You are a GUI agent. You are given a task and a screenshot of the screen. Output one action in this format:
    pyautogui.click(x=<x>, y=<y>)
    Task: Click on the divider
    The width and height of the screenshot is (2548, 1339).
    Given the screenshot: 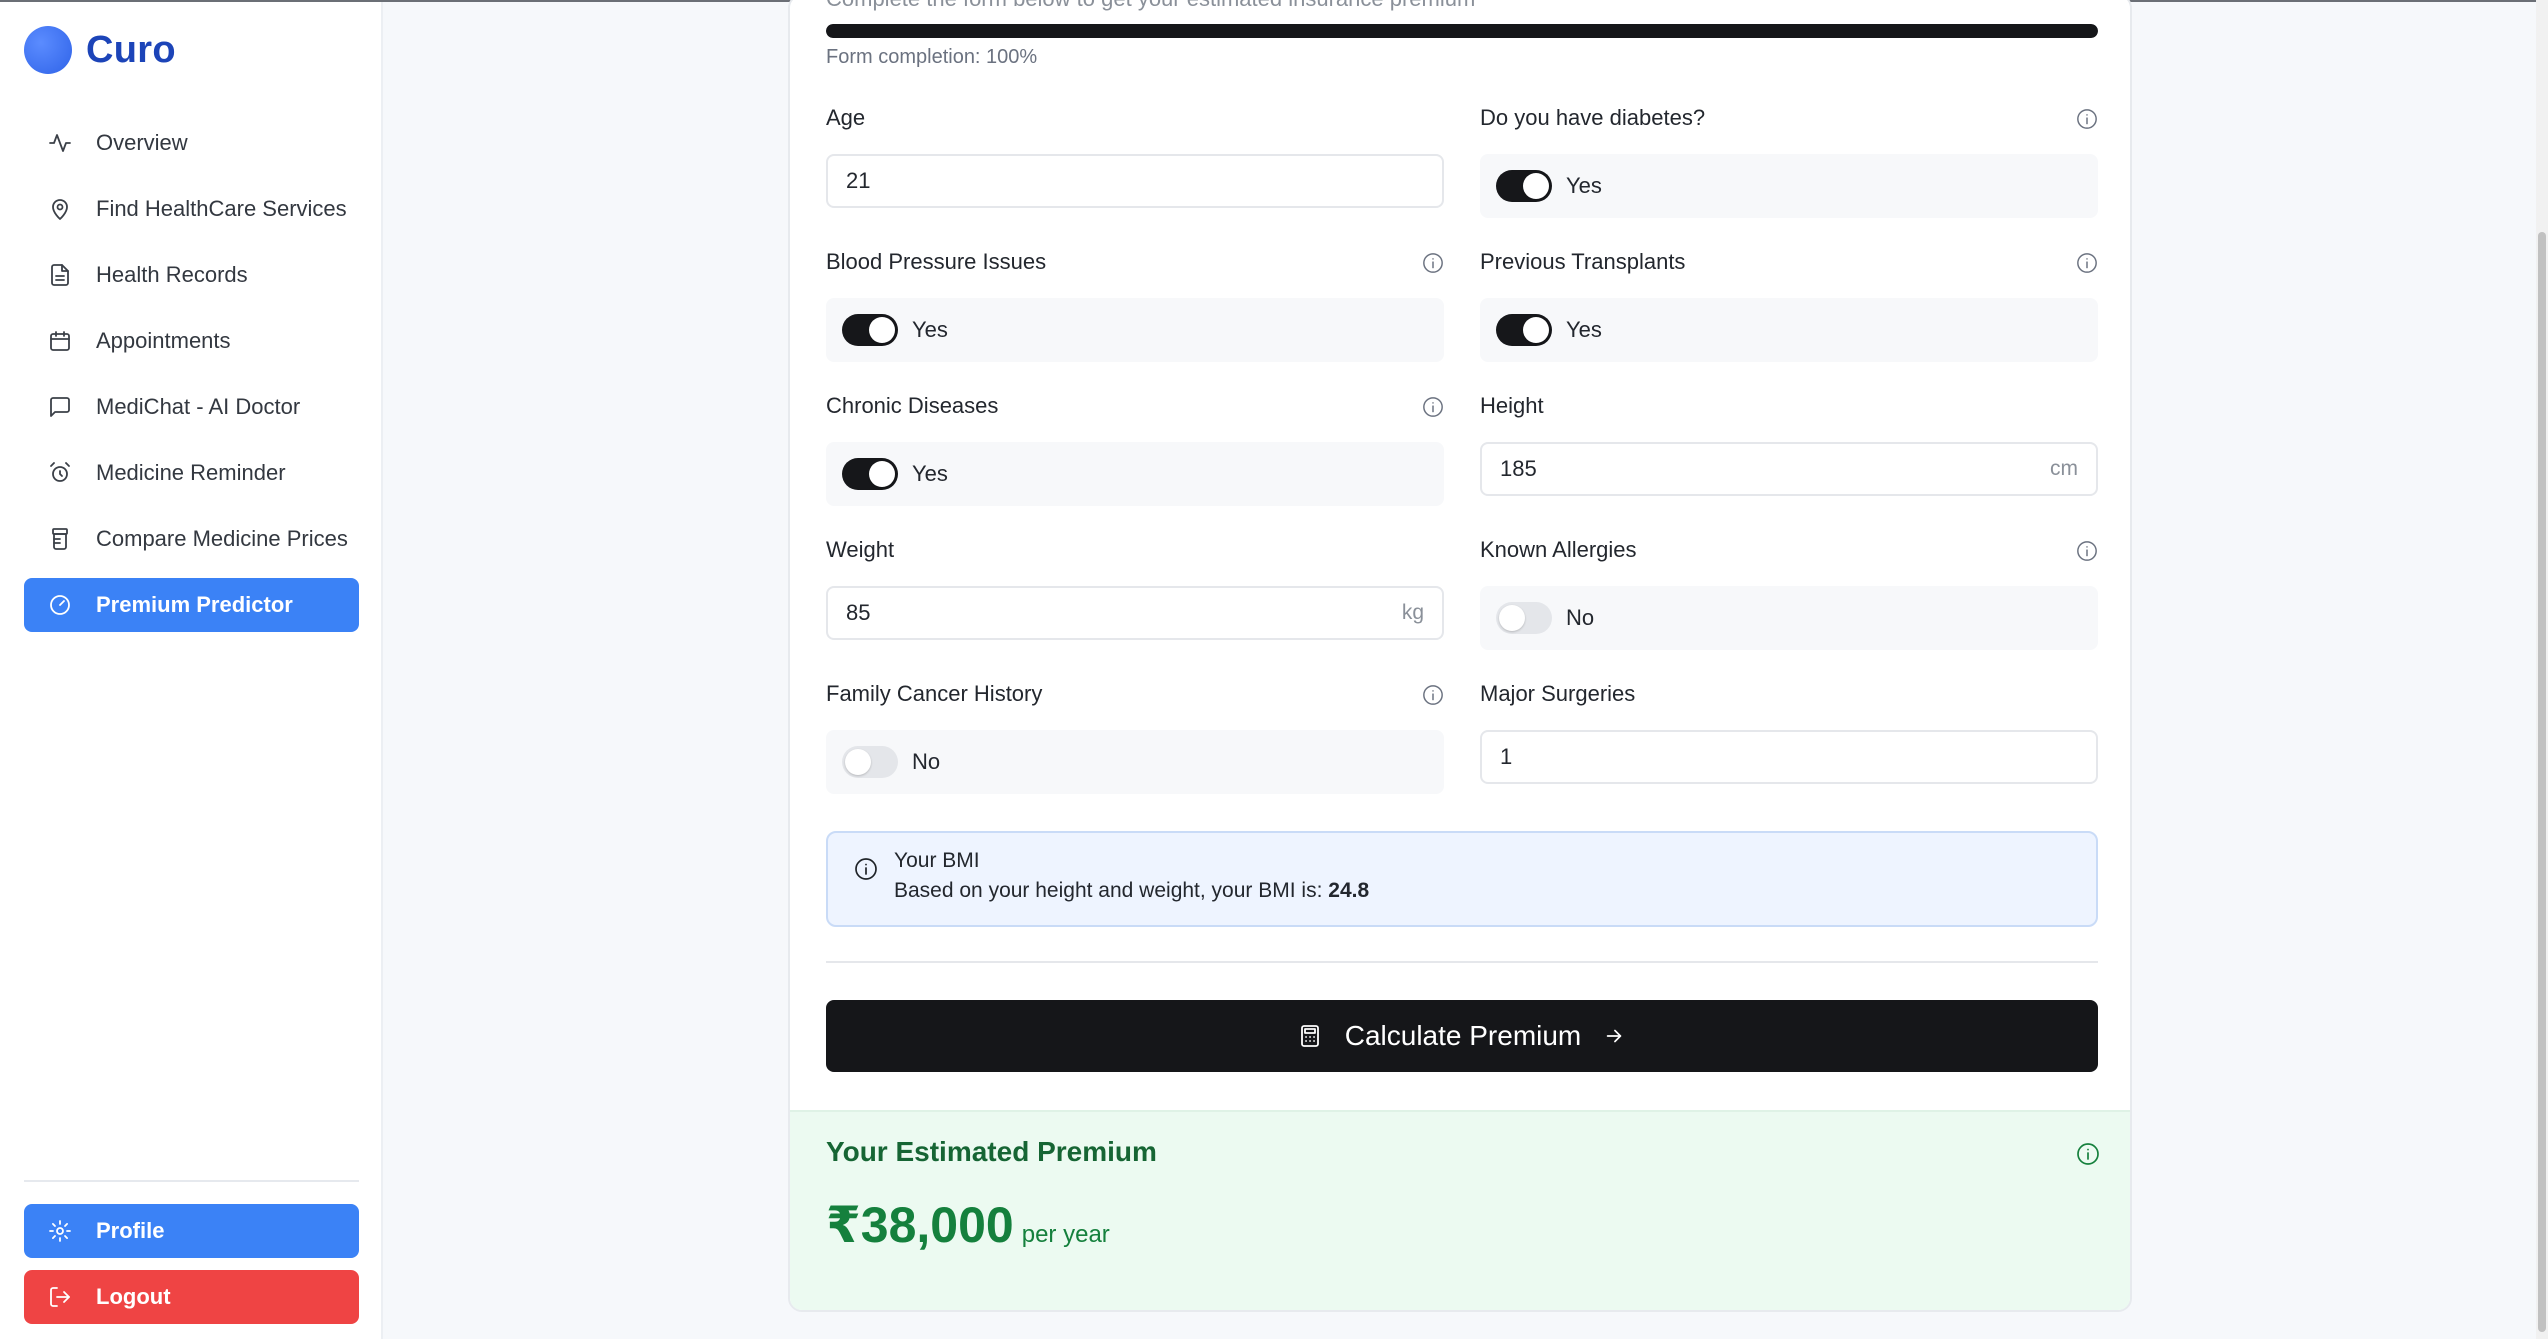 What is the action you would take?
    pyautogui.click(x=1462, y=962)
    